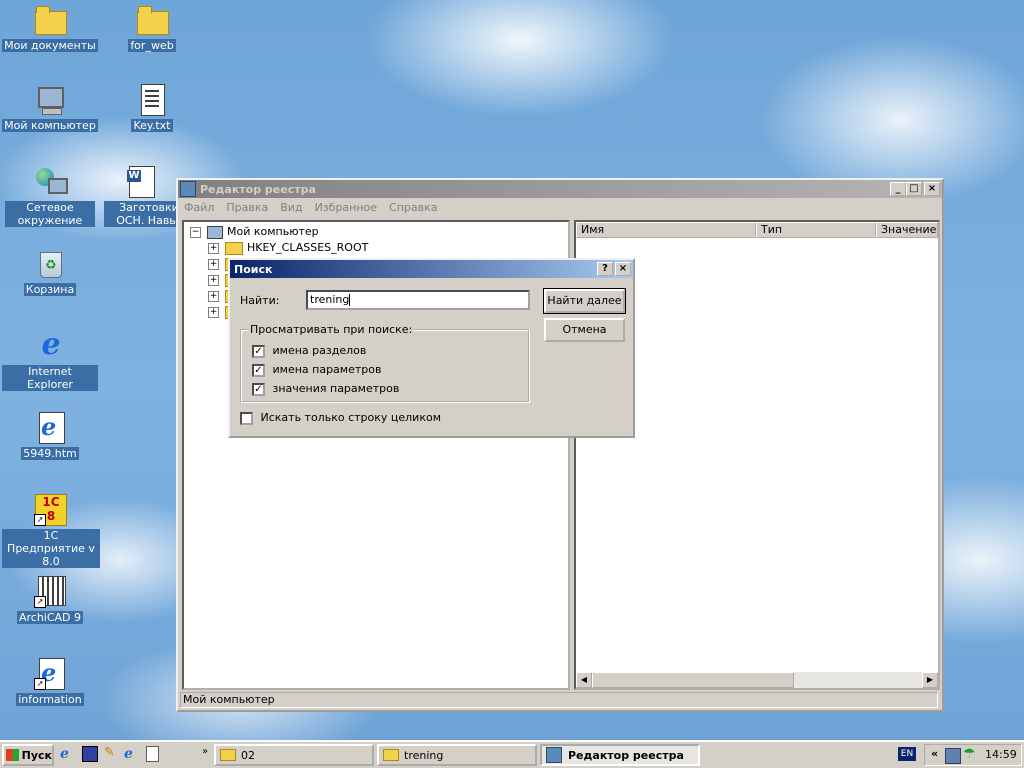 Image resolution: width=1024 pixels, height=768 pixels. I want to click on desktop-icon-information: e ↗ information, so click(50, 682).